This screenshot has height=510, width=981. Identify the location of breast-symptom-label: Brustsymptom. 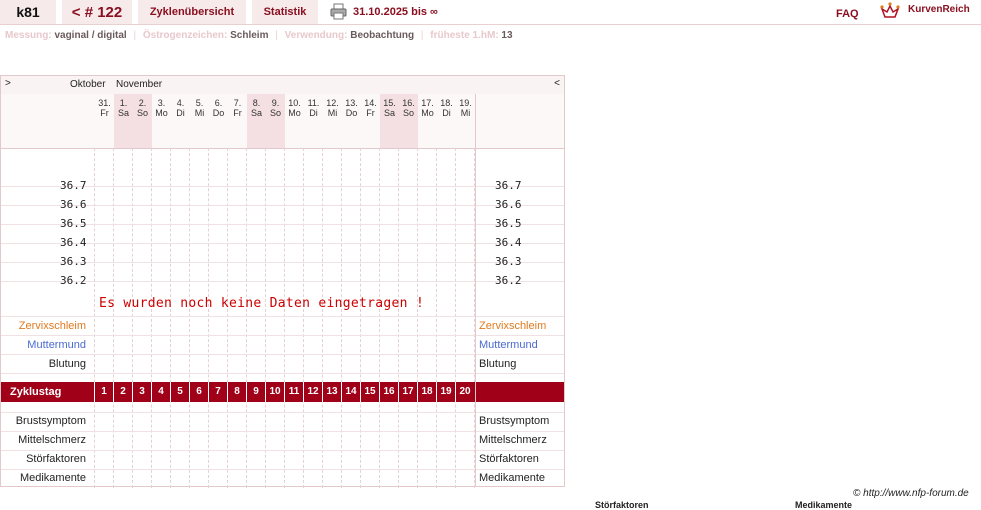
(50, 421).